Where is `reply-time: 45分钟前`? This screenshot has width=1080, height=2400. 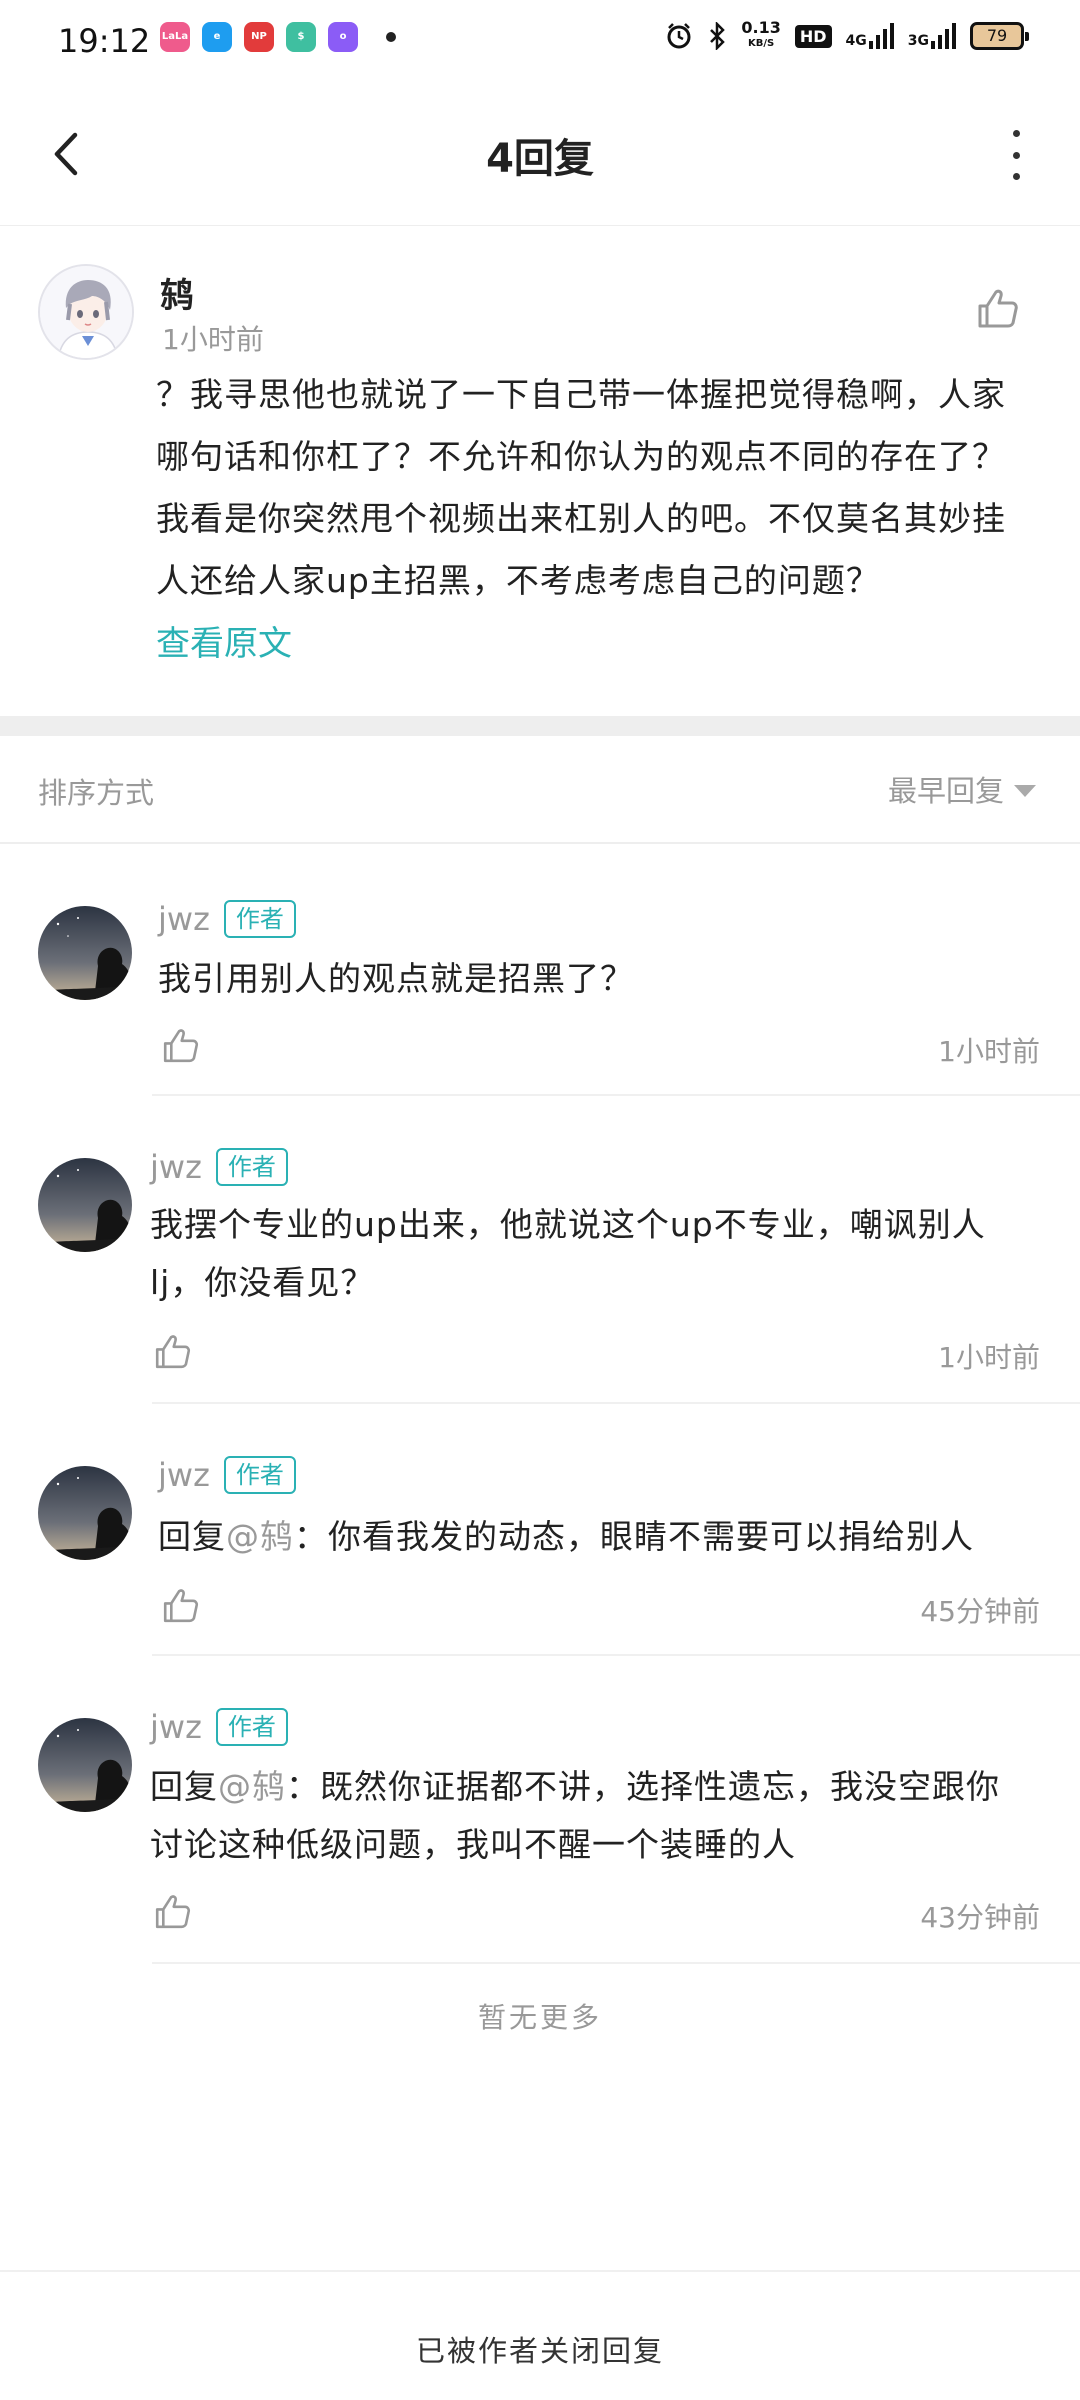 reply-time: 45分钟前 is located at coordinates (980, 1611).